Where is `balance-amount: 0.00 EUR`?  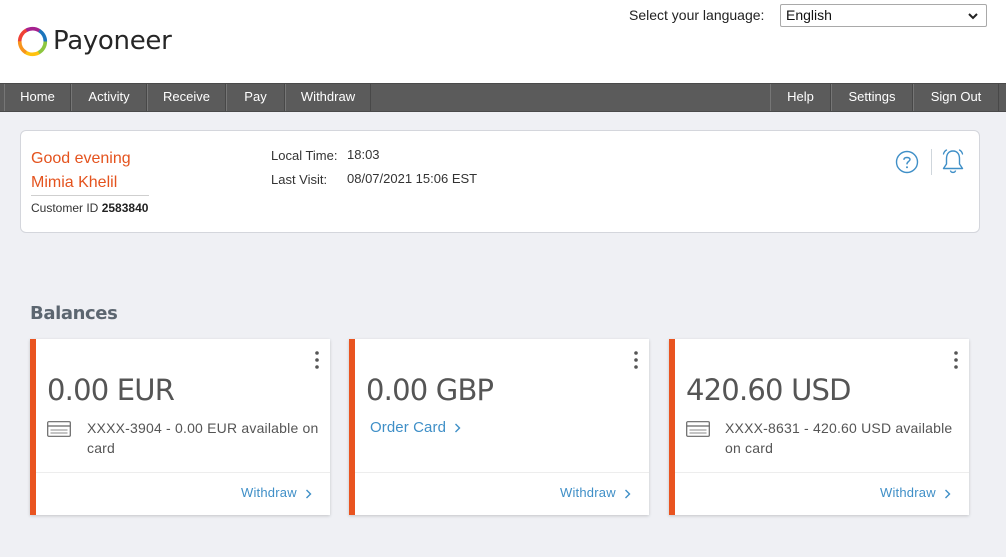
balance-amount: 0.00 EUR is located at coordinates (111, 390).